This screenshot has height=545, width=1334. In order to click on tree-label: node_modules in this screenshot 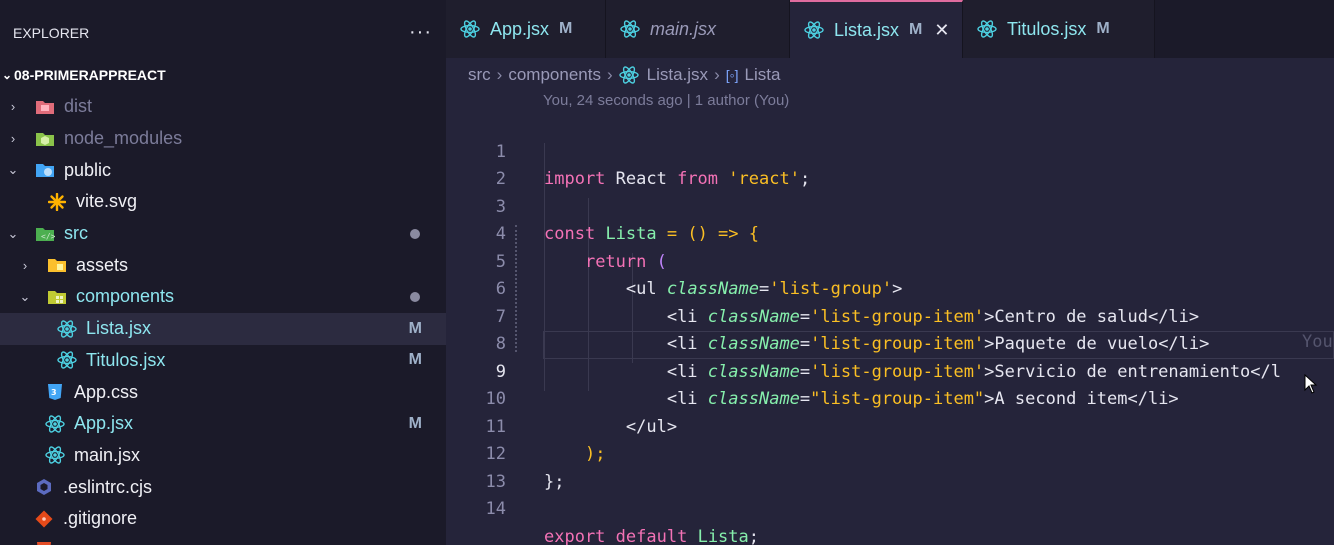, I will do `click(123, 138)`.